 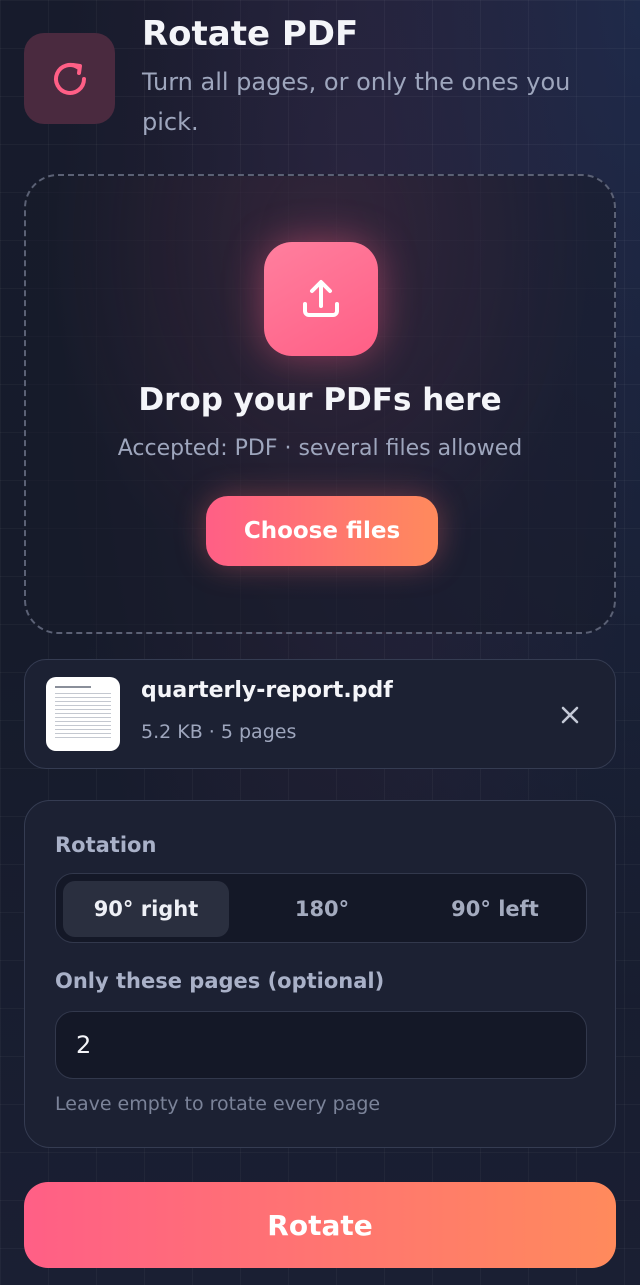 What do you see at coordinates (219, 732) in the screenshot?
I see `file-meta: 5.2 KB · 5 pages` at bounding box center [219, 732].